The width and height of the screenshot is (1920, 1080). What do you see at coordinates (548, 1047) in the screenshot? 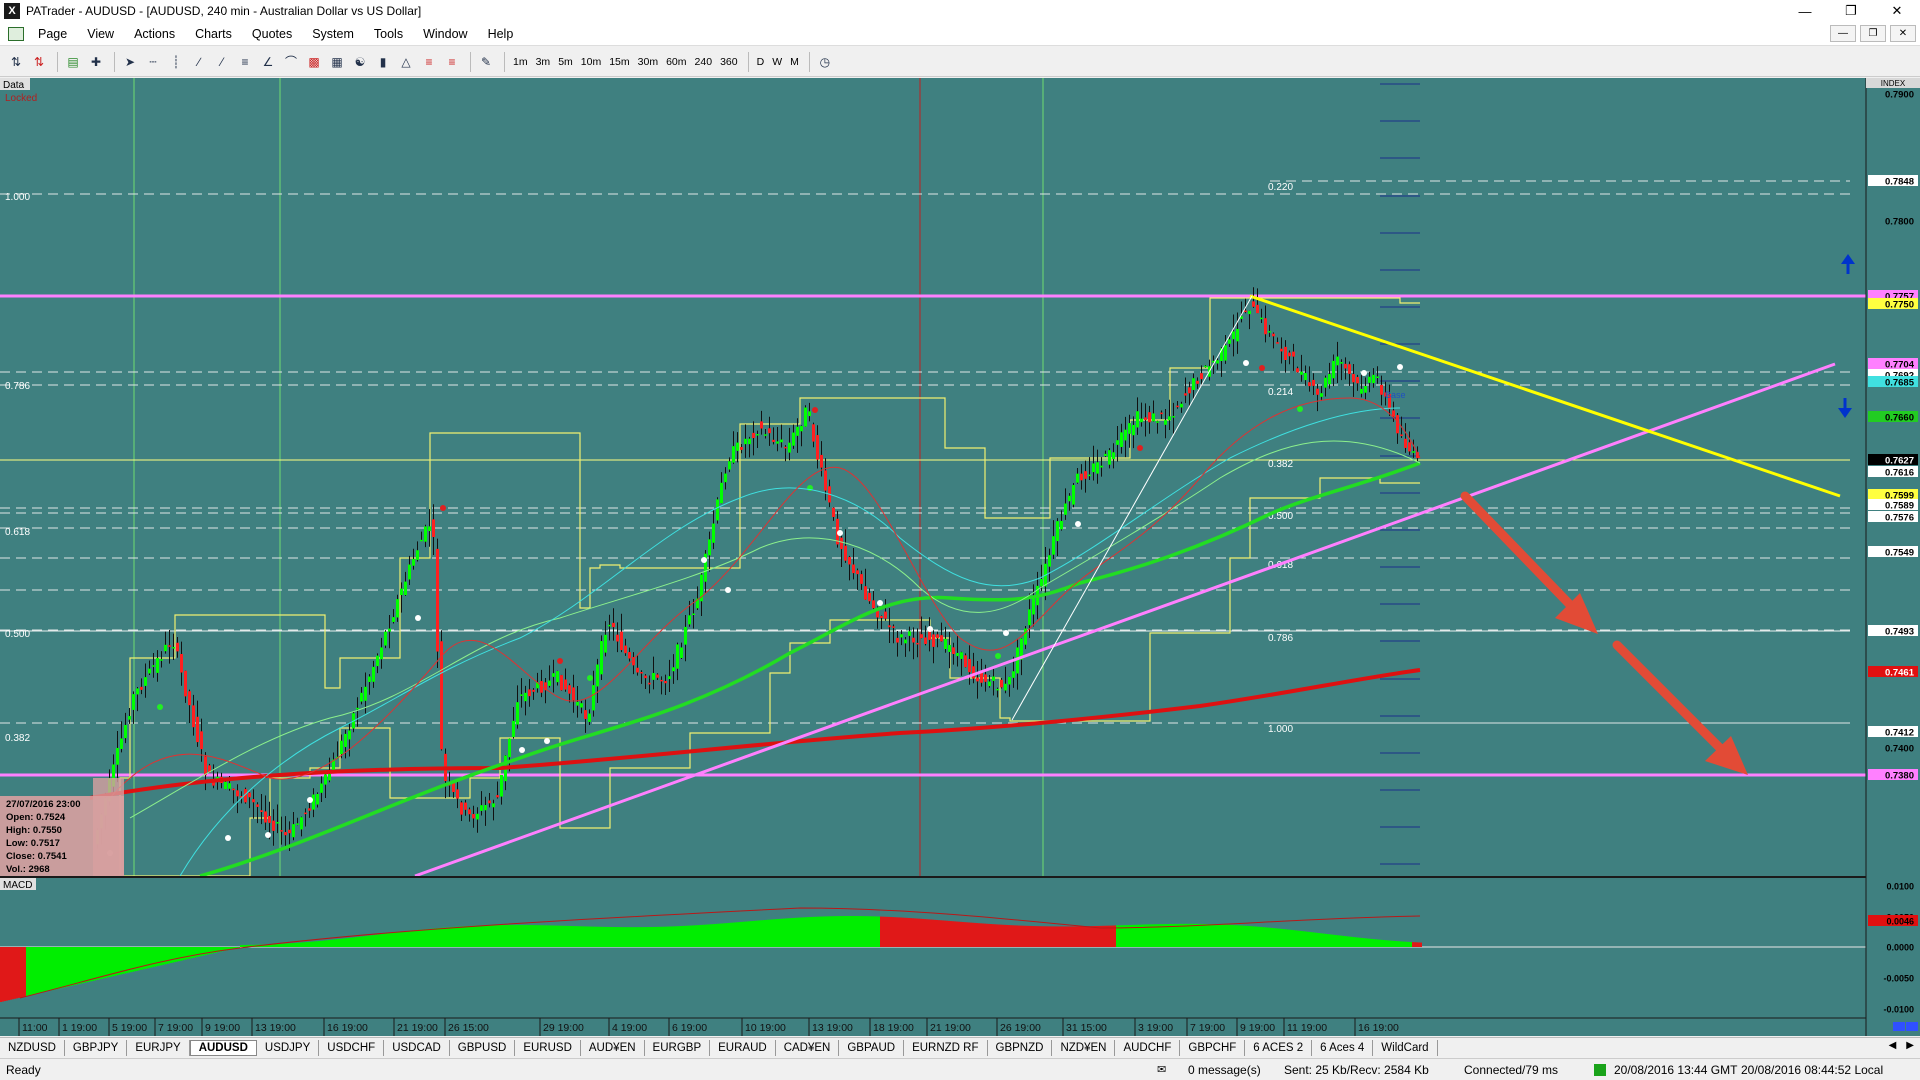
I see `tab-eurusd: EURUSD` at bounding box center [548, 1047].